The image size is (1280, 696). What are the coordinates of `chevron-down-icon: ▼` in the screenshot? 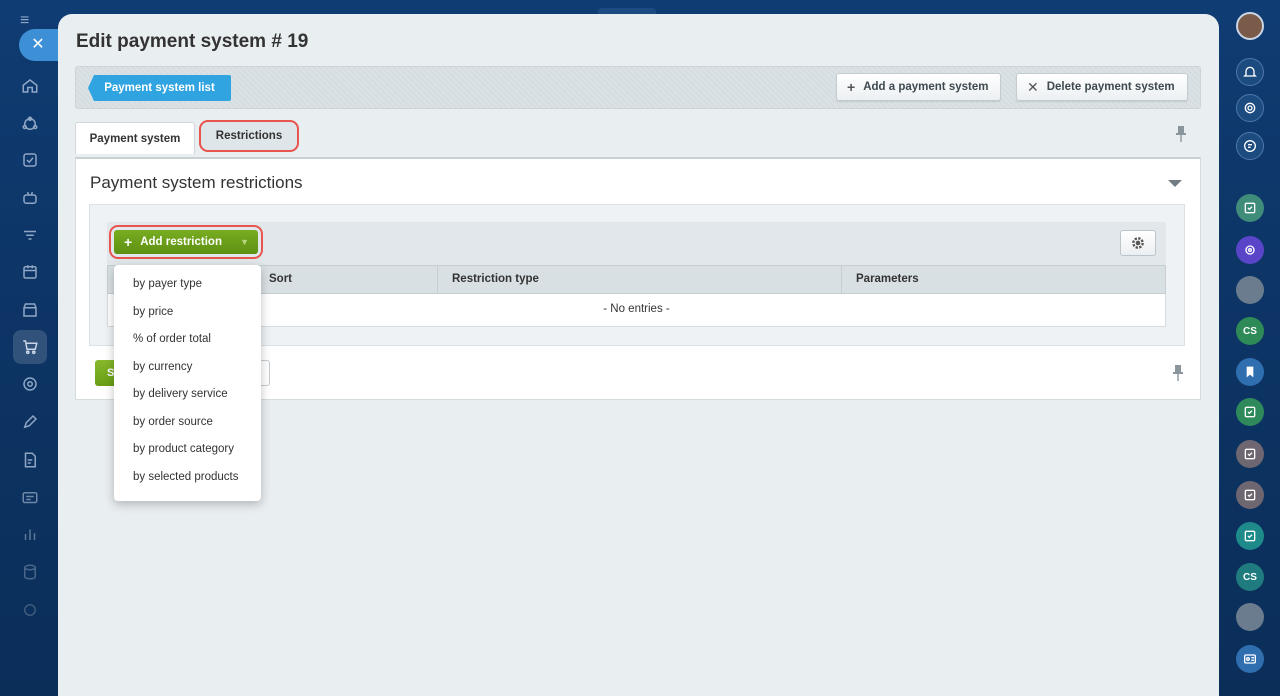 It's located at (244, 242).